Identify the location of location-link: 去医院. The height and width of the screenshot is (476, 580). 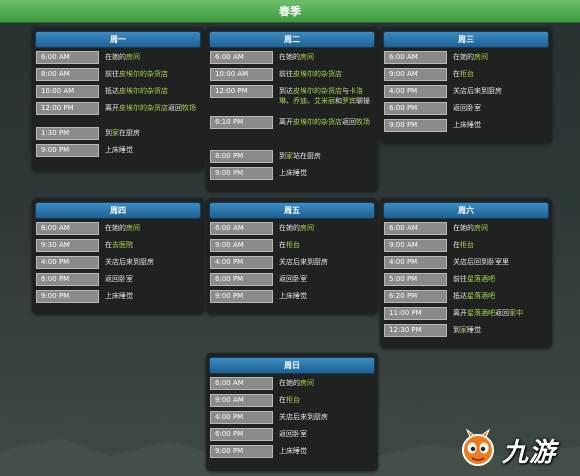
(122, 245).